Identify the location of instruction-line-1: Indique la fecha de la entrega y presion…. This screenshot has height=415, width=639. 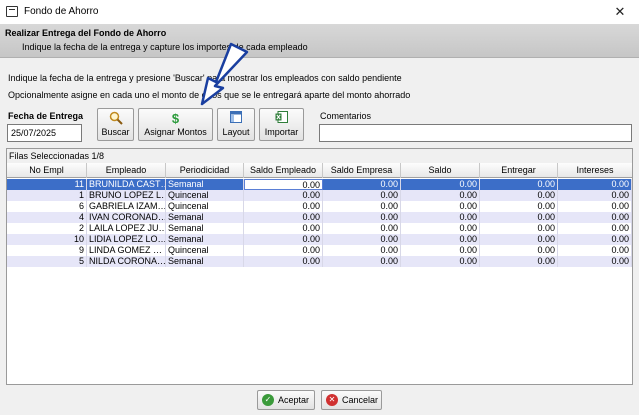
(205, 78).